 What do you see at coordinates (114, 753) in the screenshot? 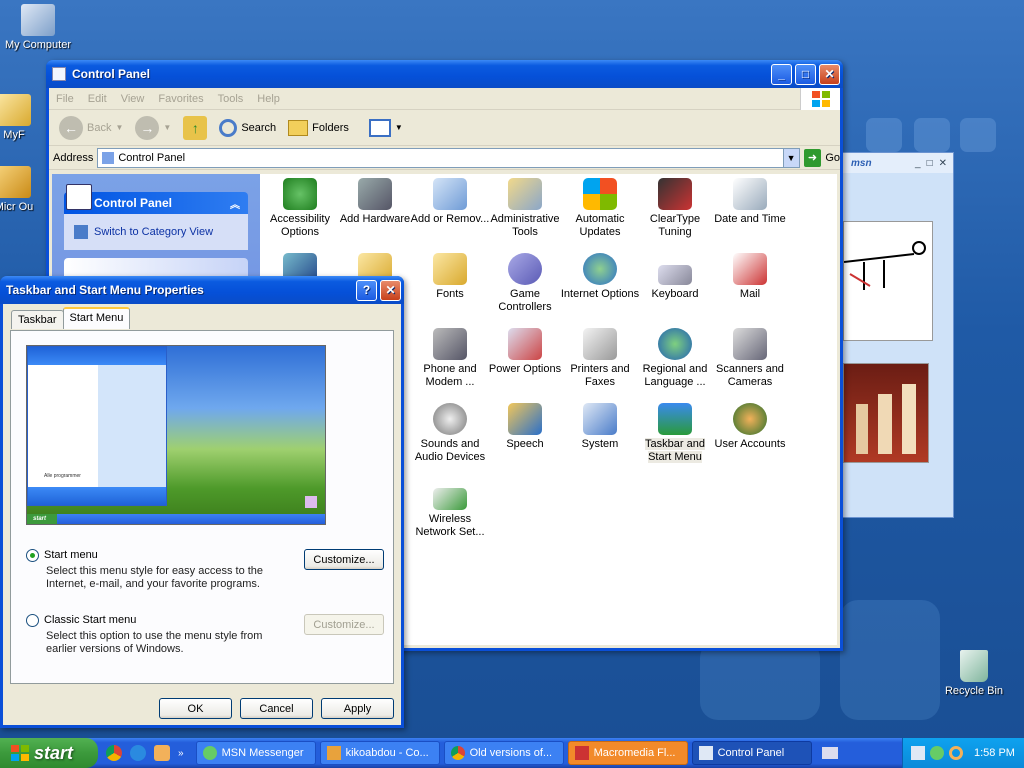
I see `chrome-icon` at bounding box center [114, 753].